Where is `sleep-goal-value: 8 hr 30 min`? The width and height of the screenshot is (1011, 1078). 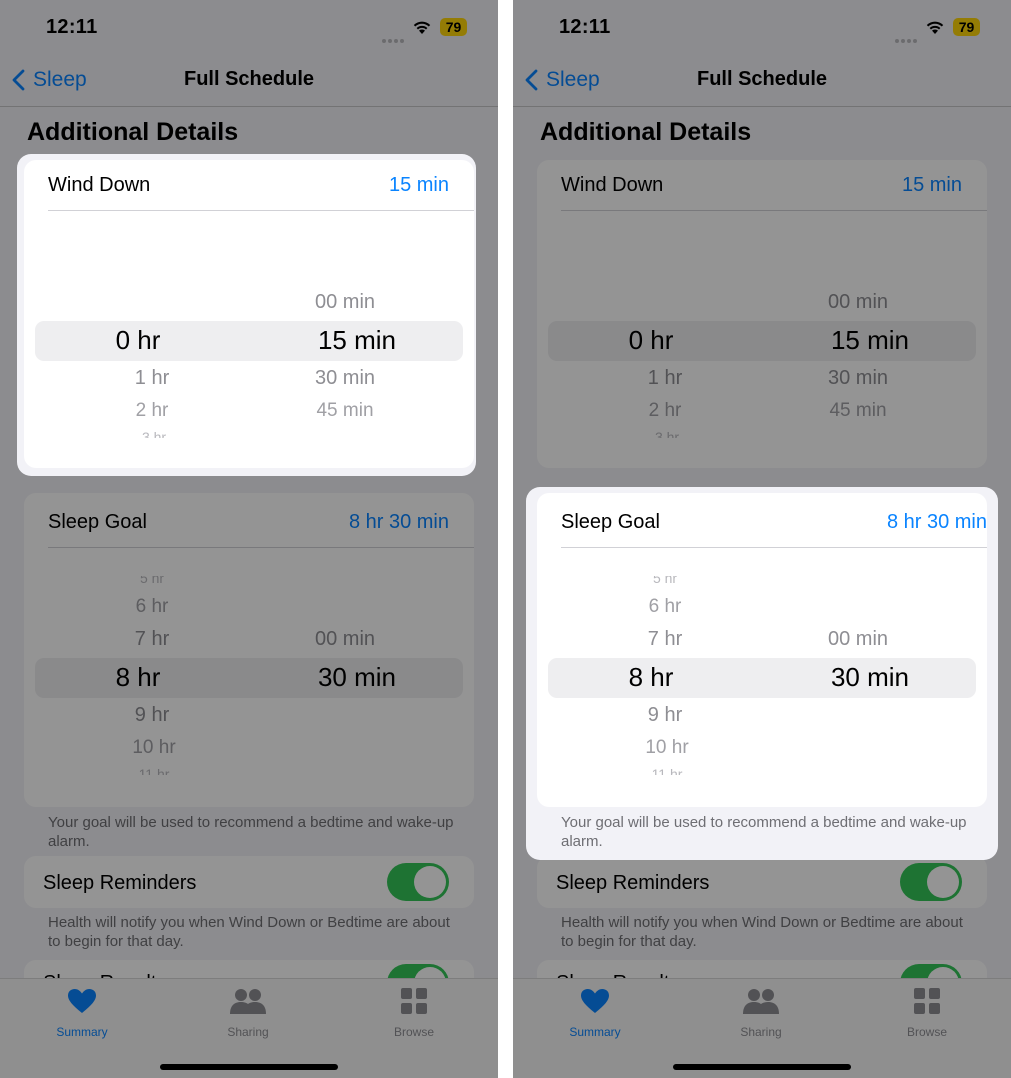 sleep-goal-value: 8 hr 30 min is located at coordinates (937, 522).